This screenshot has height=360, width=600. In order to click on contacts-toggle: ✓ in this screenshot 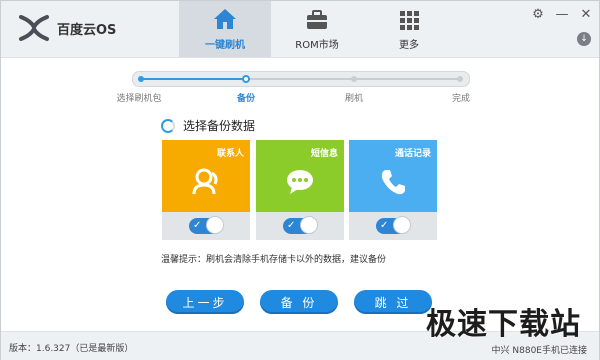, I will do `click(206, 225)`.